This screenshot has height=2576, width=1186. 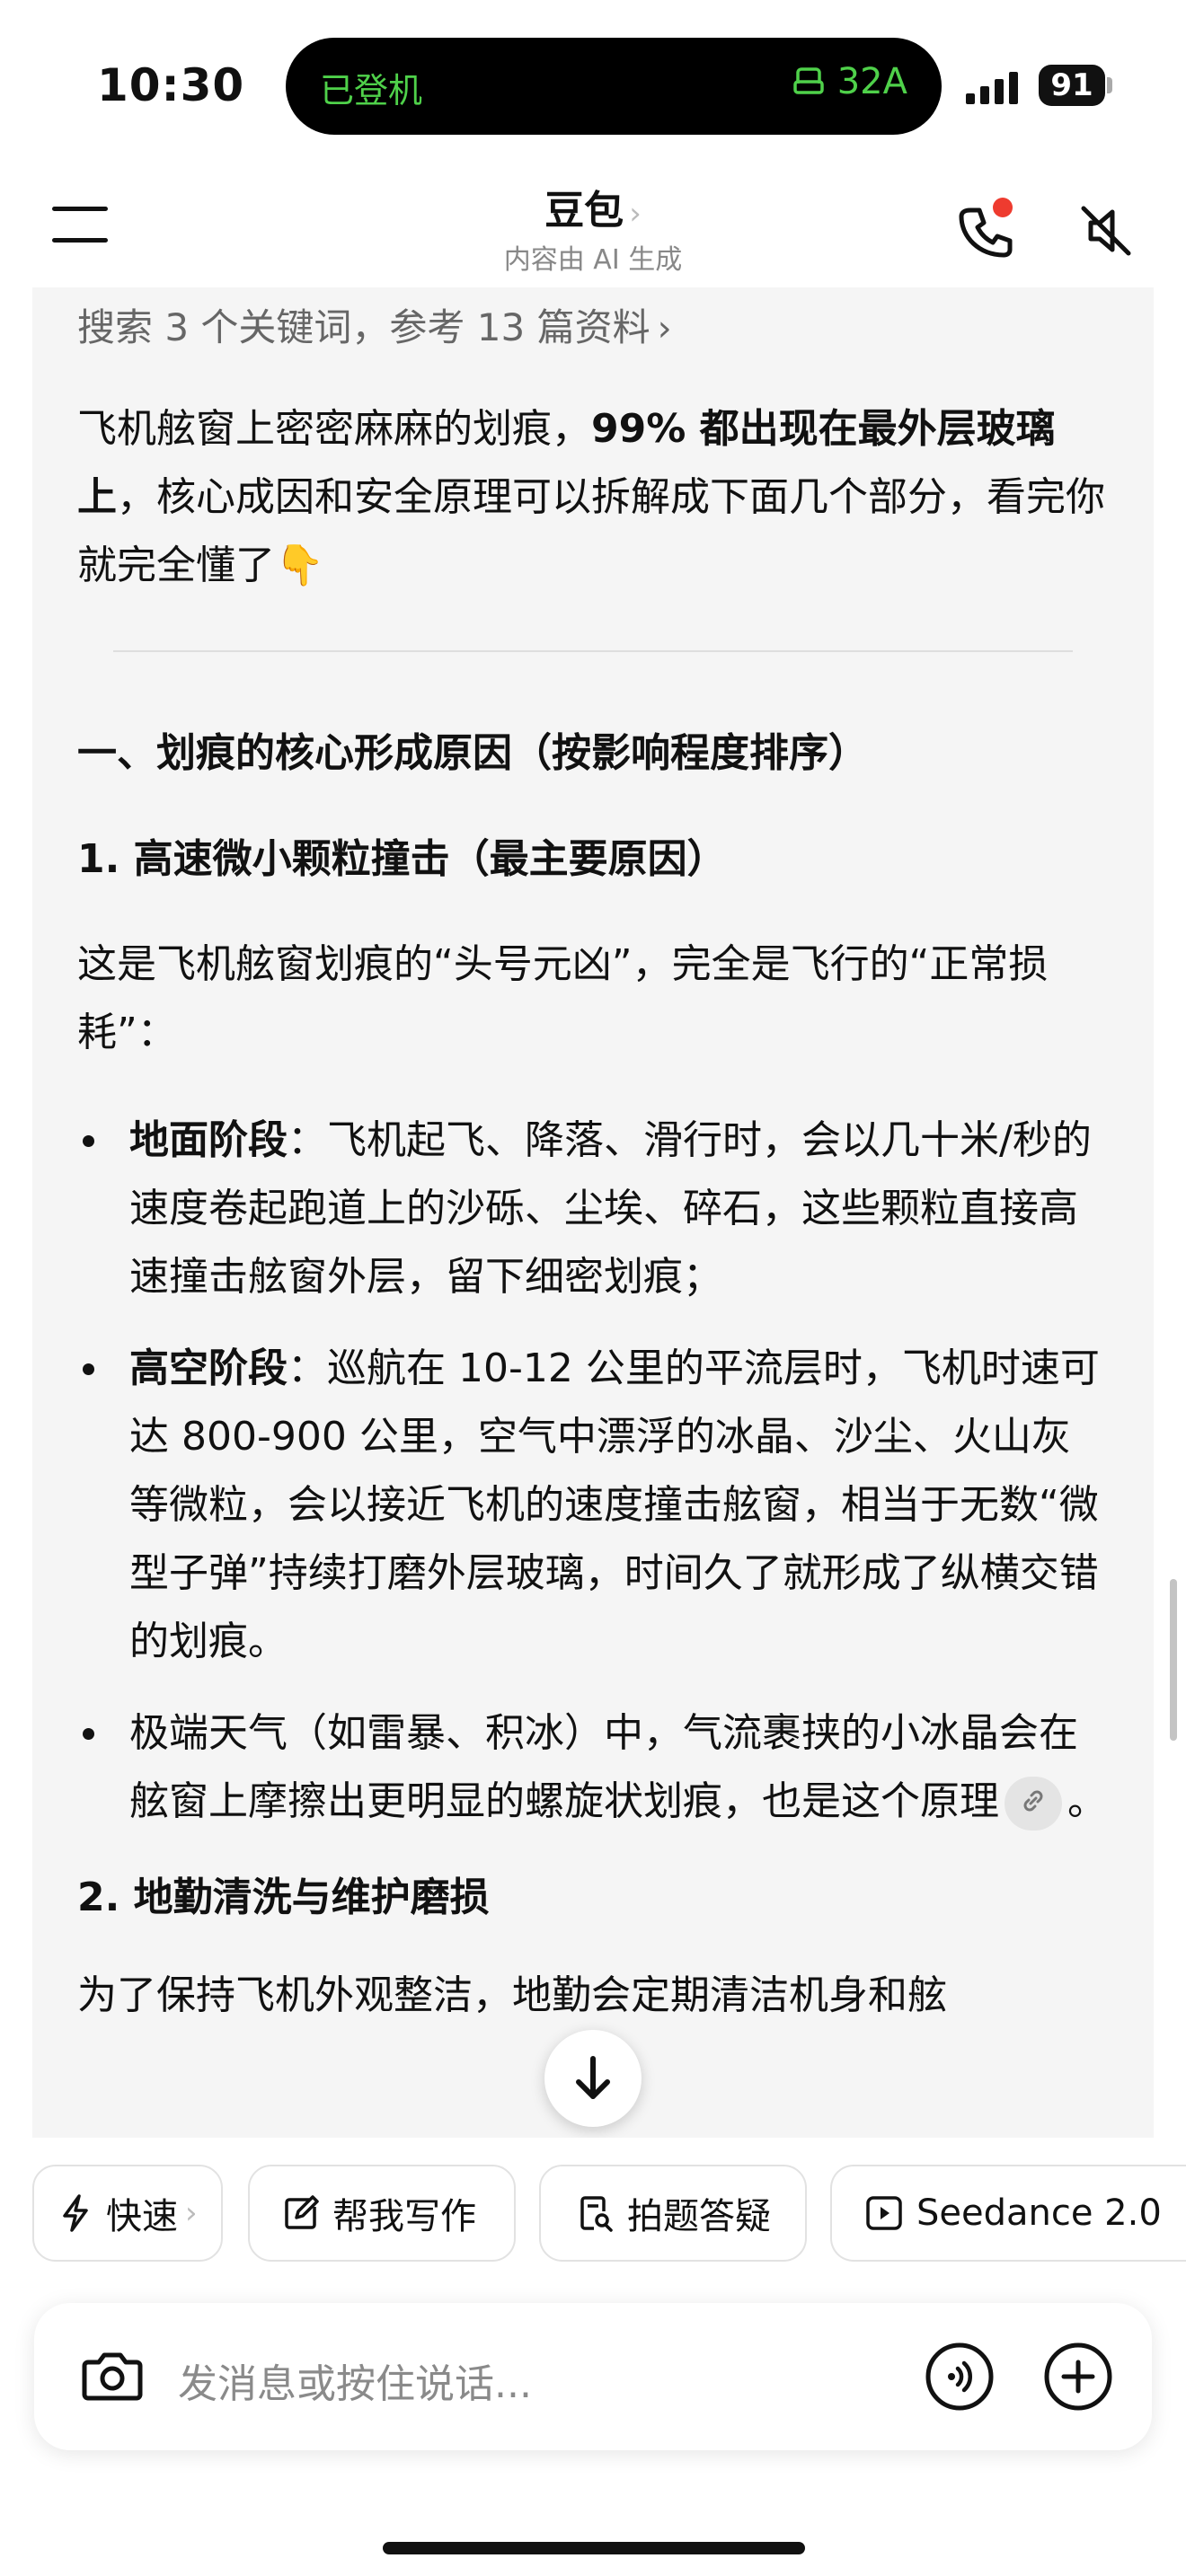 What do you see at coordinates (127, 2213) in the screenshot?
I see `chip-fast-mode: 快速 ›` at bounding box center [127, 2213].